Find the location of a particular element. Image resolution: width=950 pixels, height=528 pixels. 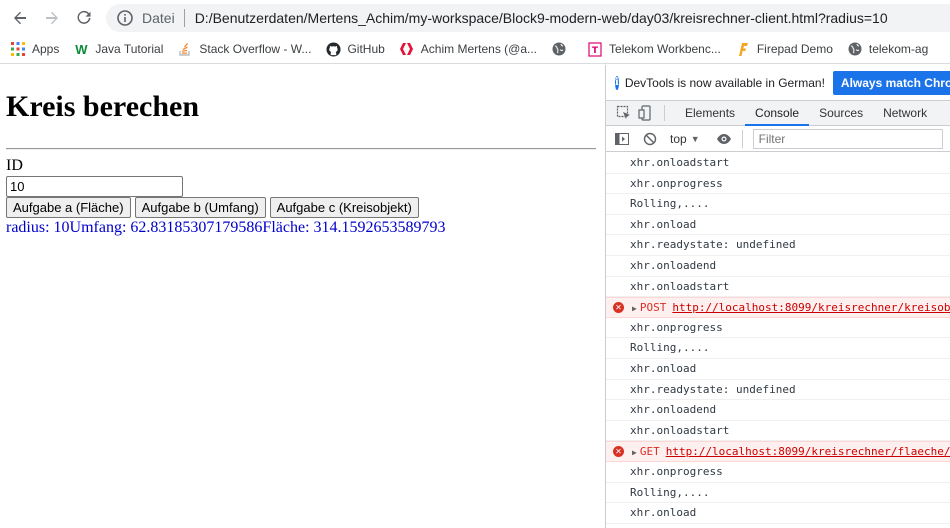

filter-divider is located at coordinates (742, 138).